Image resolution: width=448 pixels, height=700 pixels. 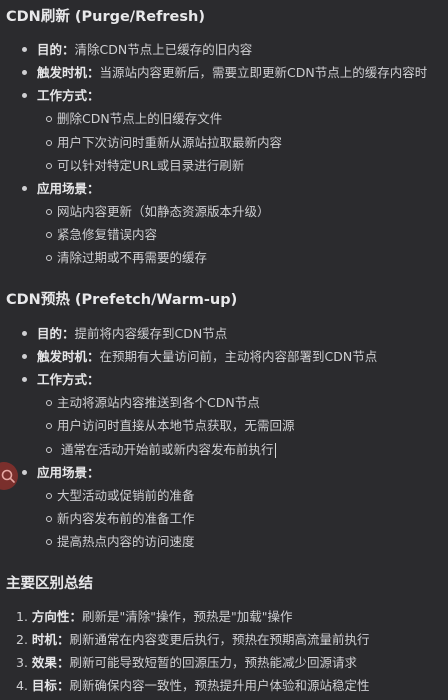 What do you see at coordinates (219, 639) in the screenshot?
I see `item-text: 刷新通常在内容变更后执行，预热在预期高流量前执行` at bounding box center [219, 639].